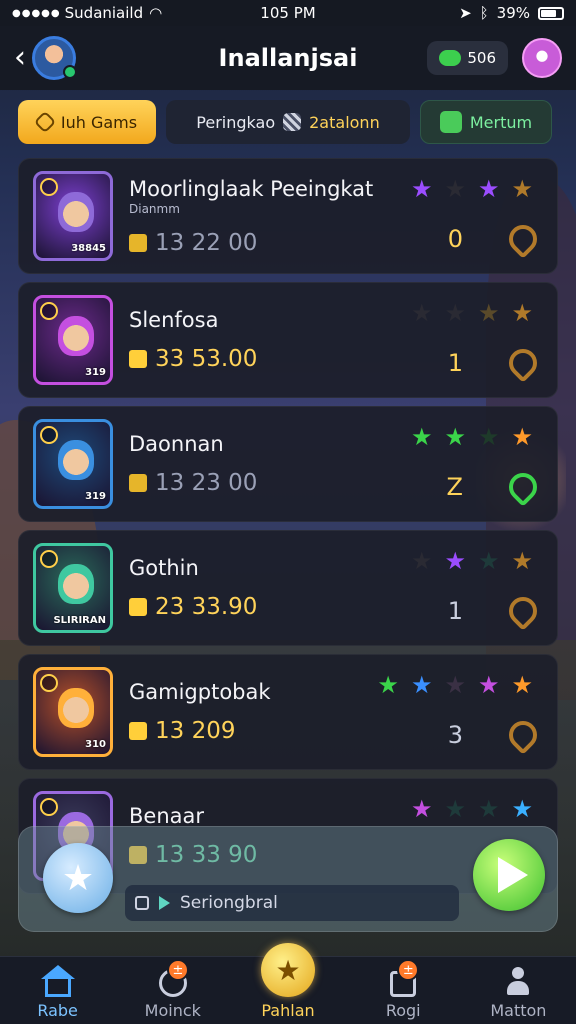 The height and width of the screenshot is (1024, 576). Describe the element at coordinates (551, 13) in the screenshot. I see `battery-icon` at that location.